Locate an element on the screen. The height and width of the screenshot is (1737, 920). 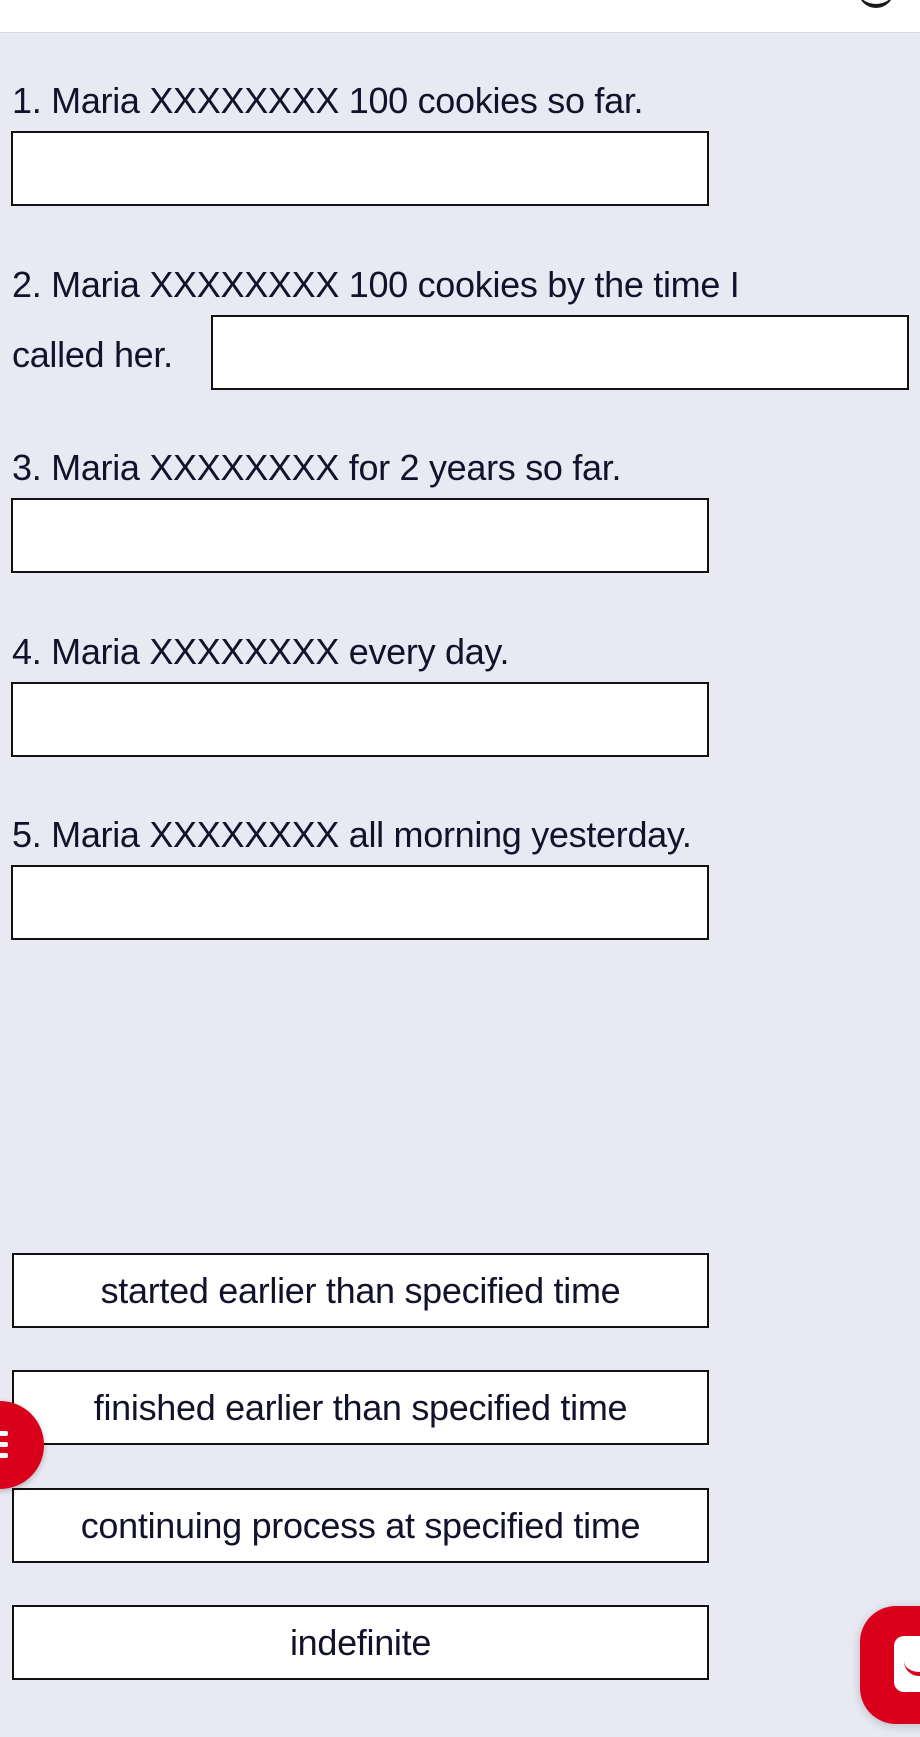
answer-option-label: continuing process at specified time is located at coordinates (360, 1525).